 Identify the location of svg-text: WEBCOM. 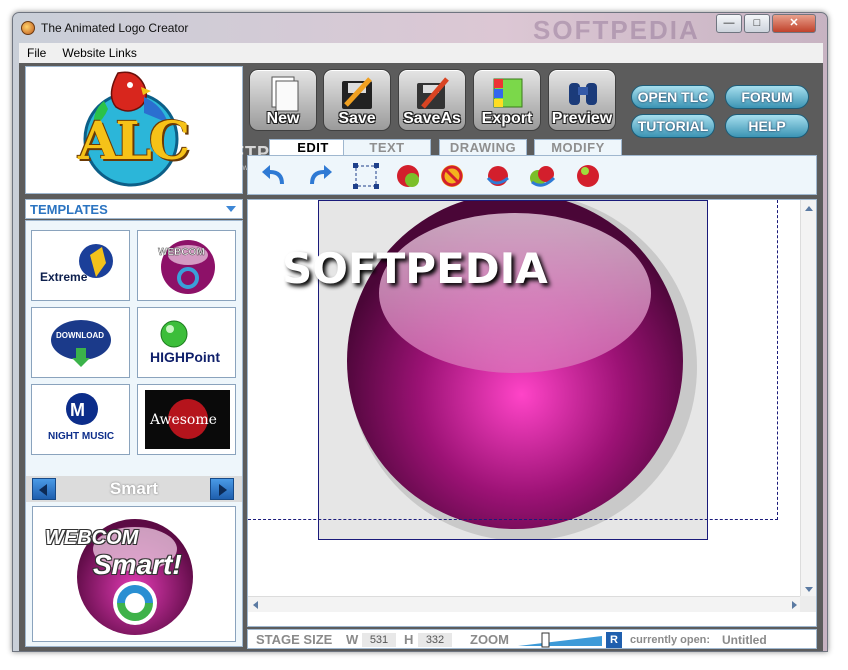
(181, 252).